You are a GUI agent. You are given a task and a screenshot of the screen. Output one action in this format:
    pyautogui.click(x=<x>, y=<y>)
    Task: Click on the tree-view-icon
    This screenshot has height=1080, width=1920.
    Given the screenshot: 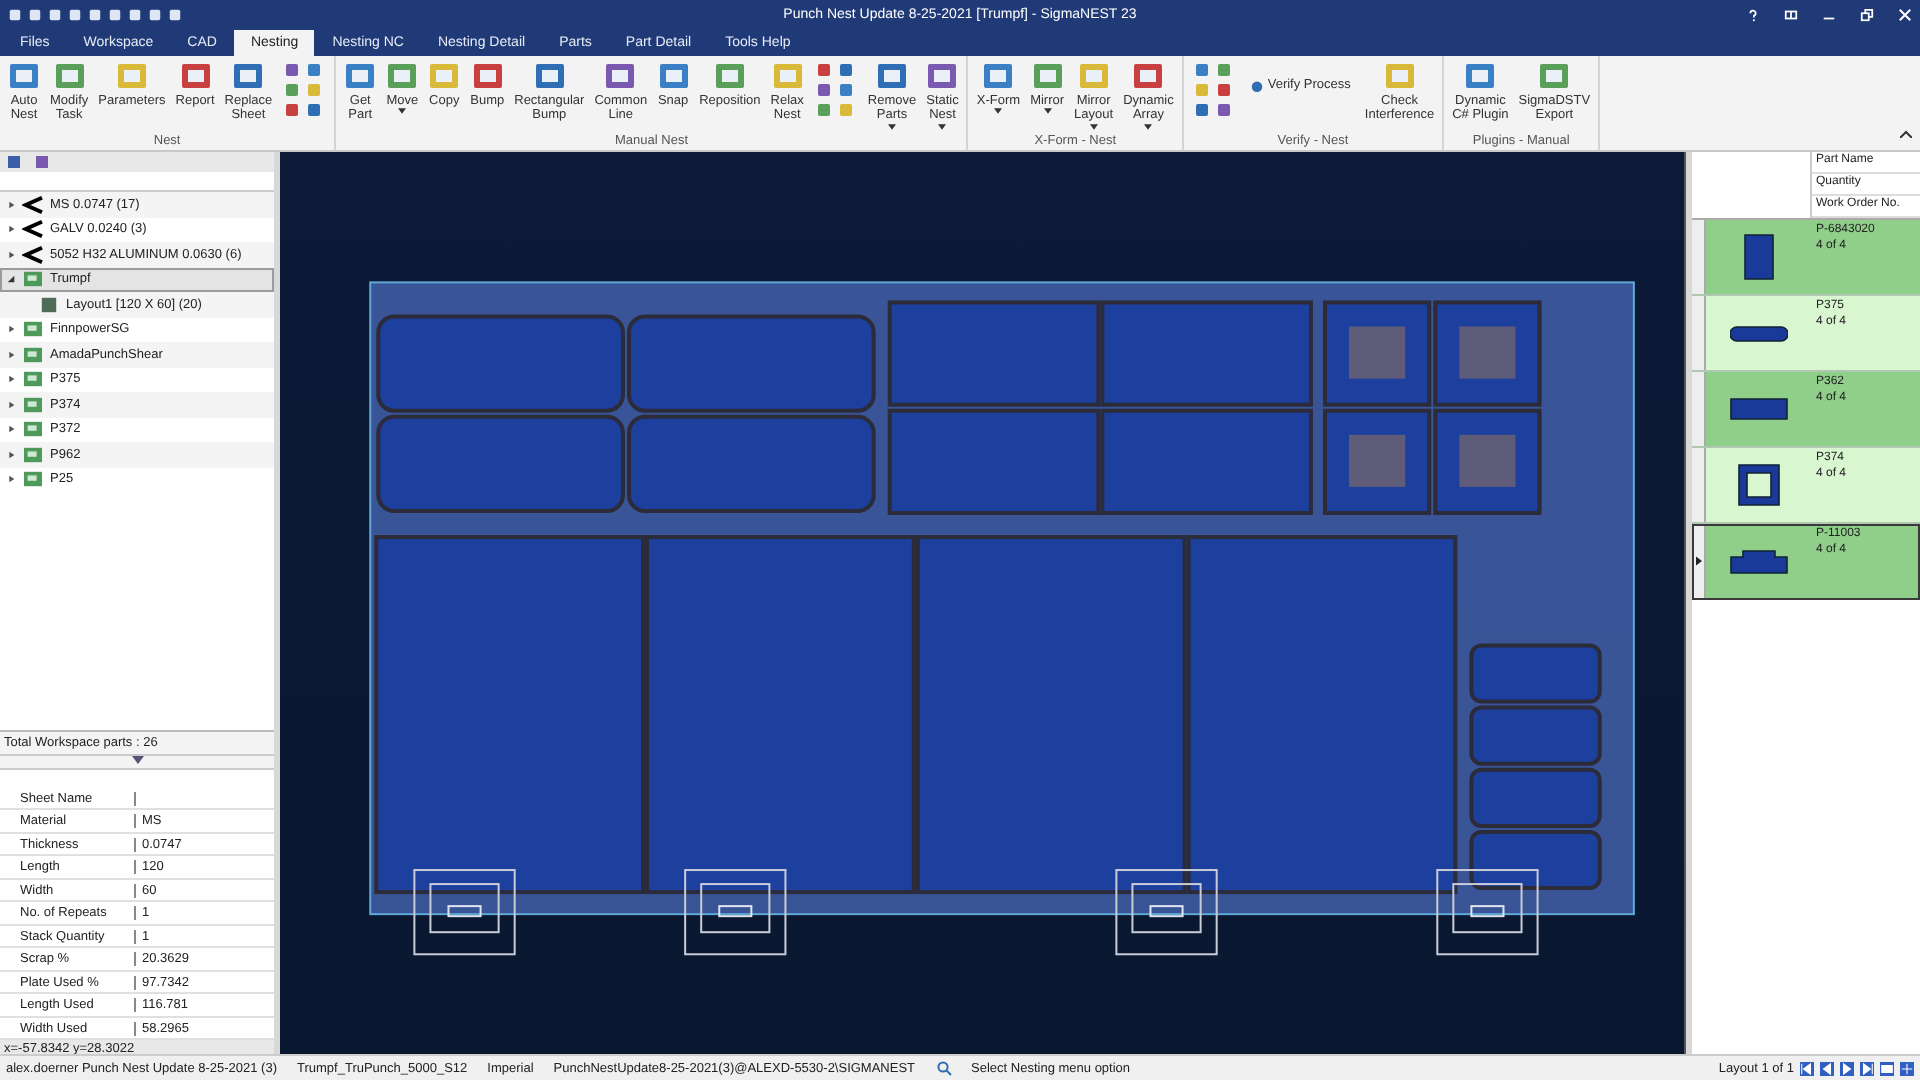 What is the action you would take?
    pyautogui.click(x=14, y=162)
    